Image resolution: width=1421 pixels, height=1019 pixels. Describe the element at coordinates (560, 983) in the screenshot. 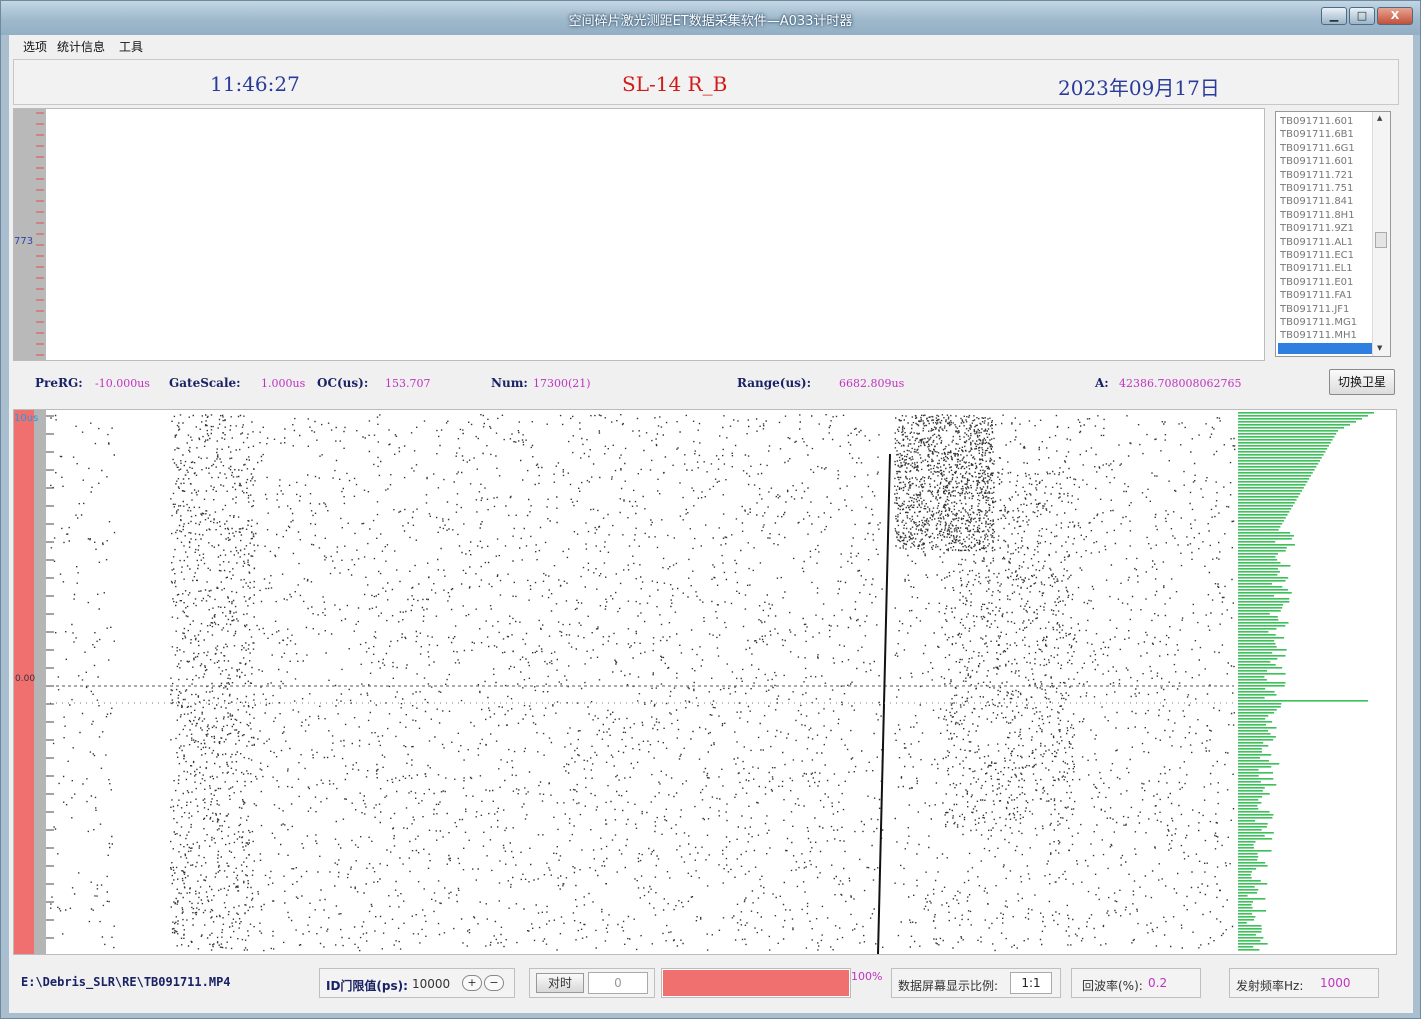

I see `timing-button: 对时` at that location.